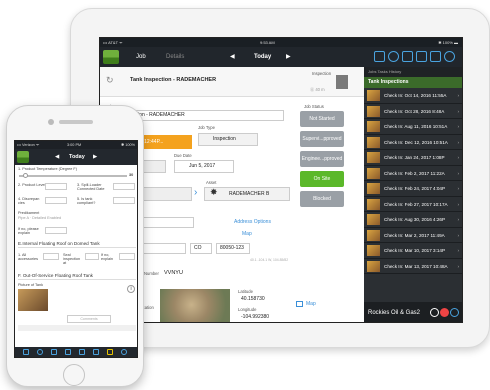  I want to click on front-camera, so click(51, 122).